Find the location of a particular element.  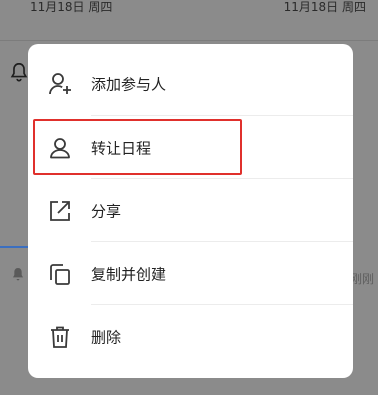

menu-item-label: 删除 is located at coordinates (106, 337).